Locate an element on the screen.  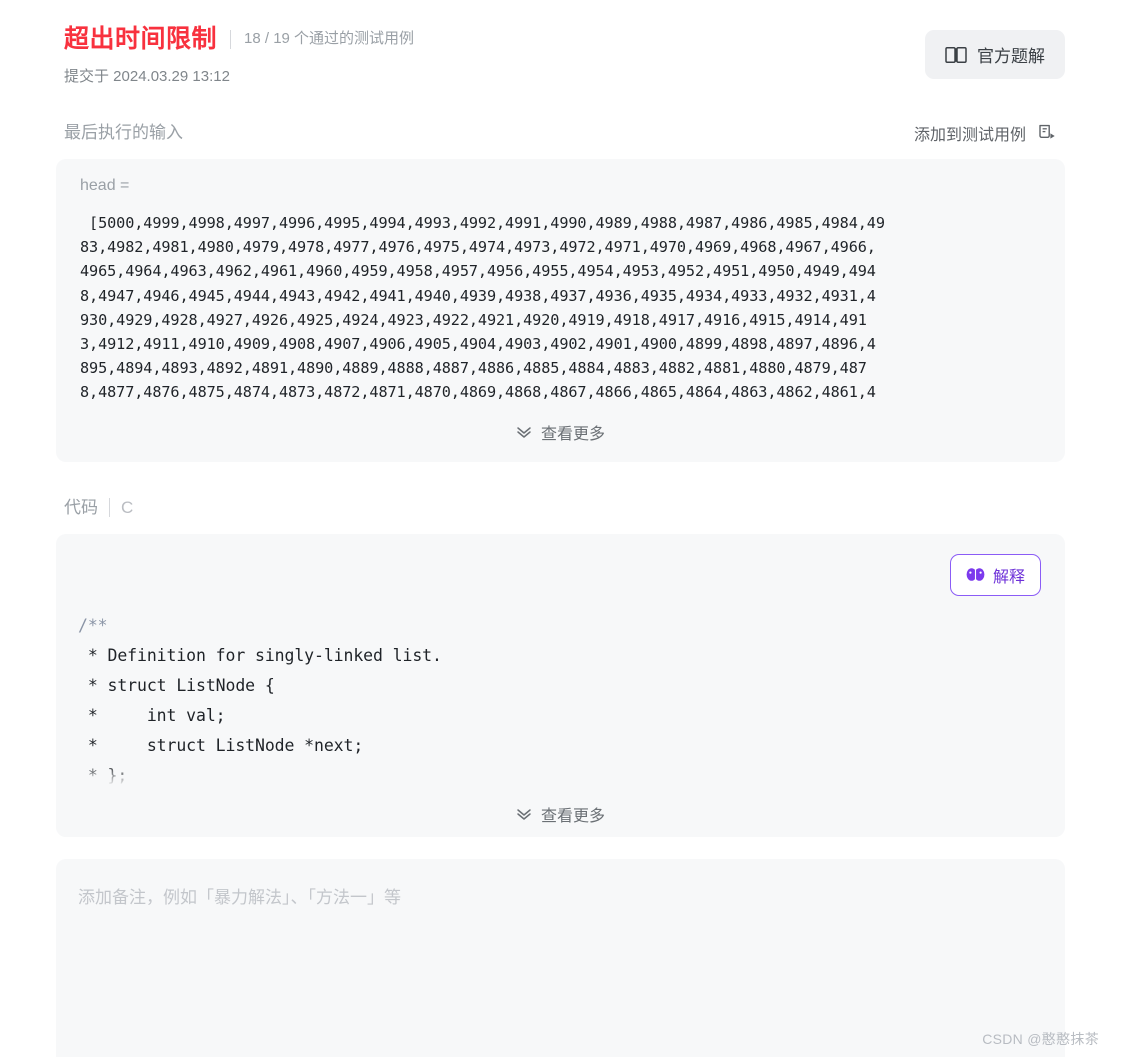
code-label: 代码 is located at coordinates (81, 507).